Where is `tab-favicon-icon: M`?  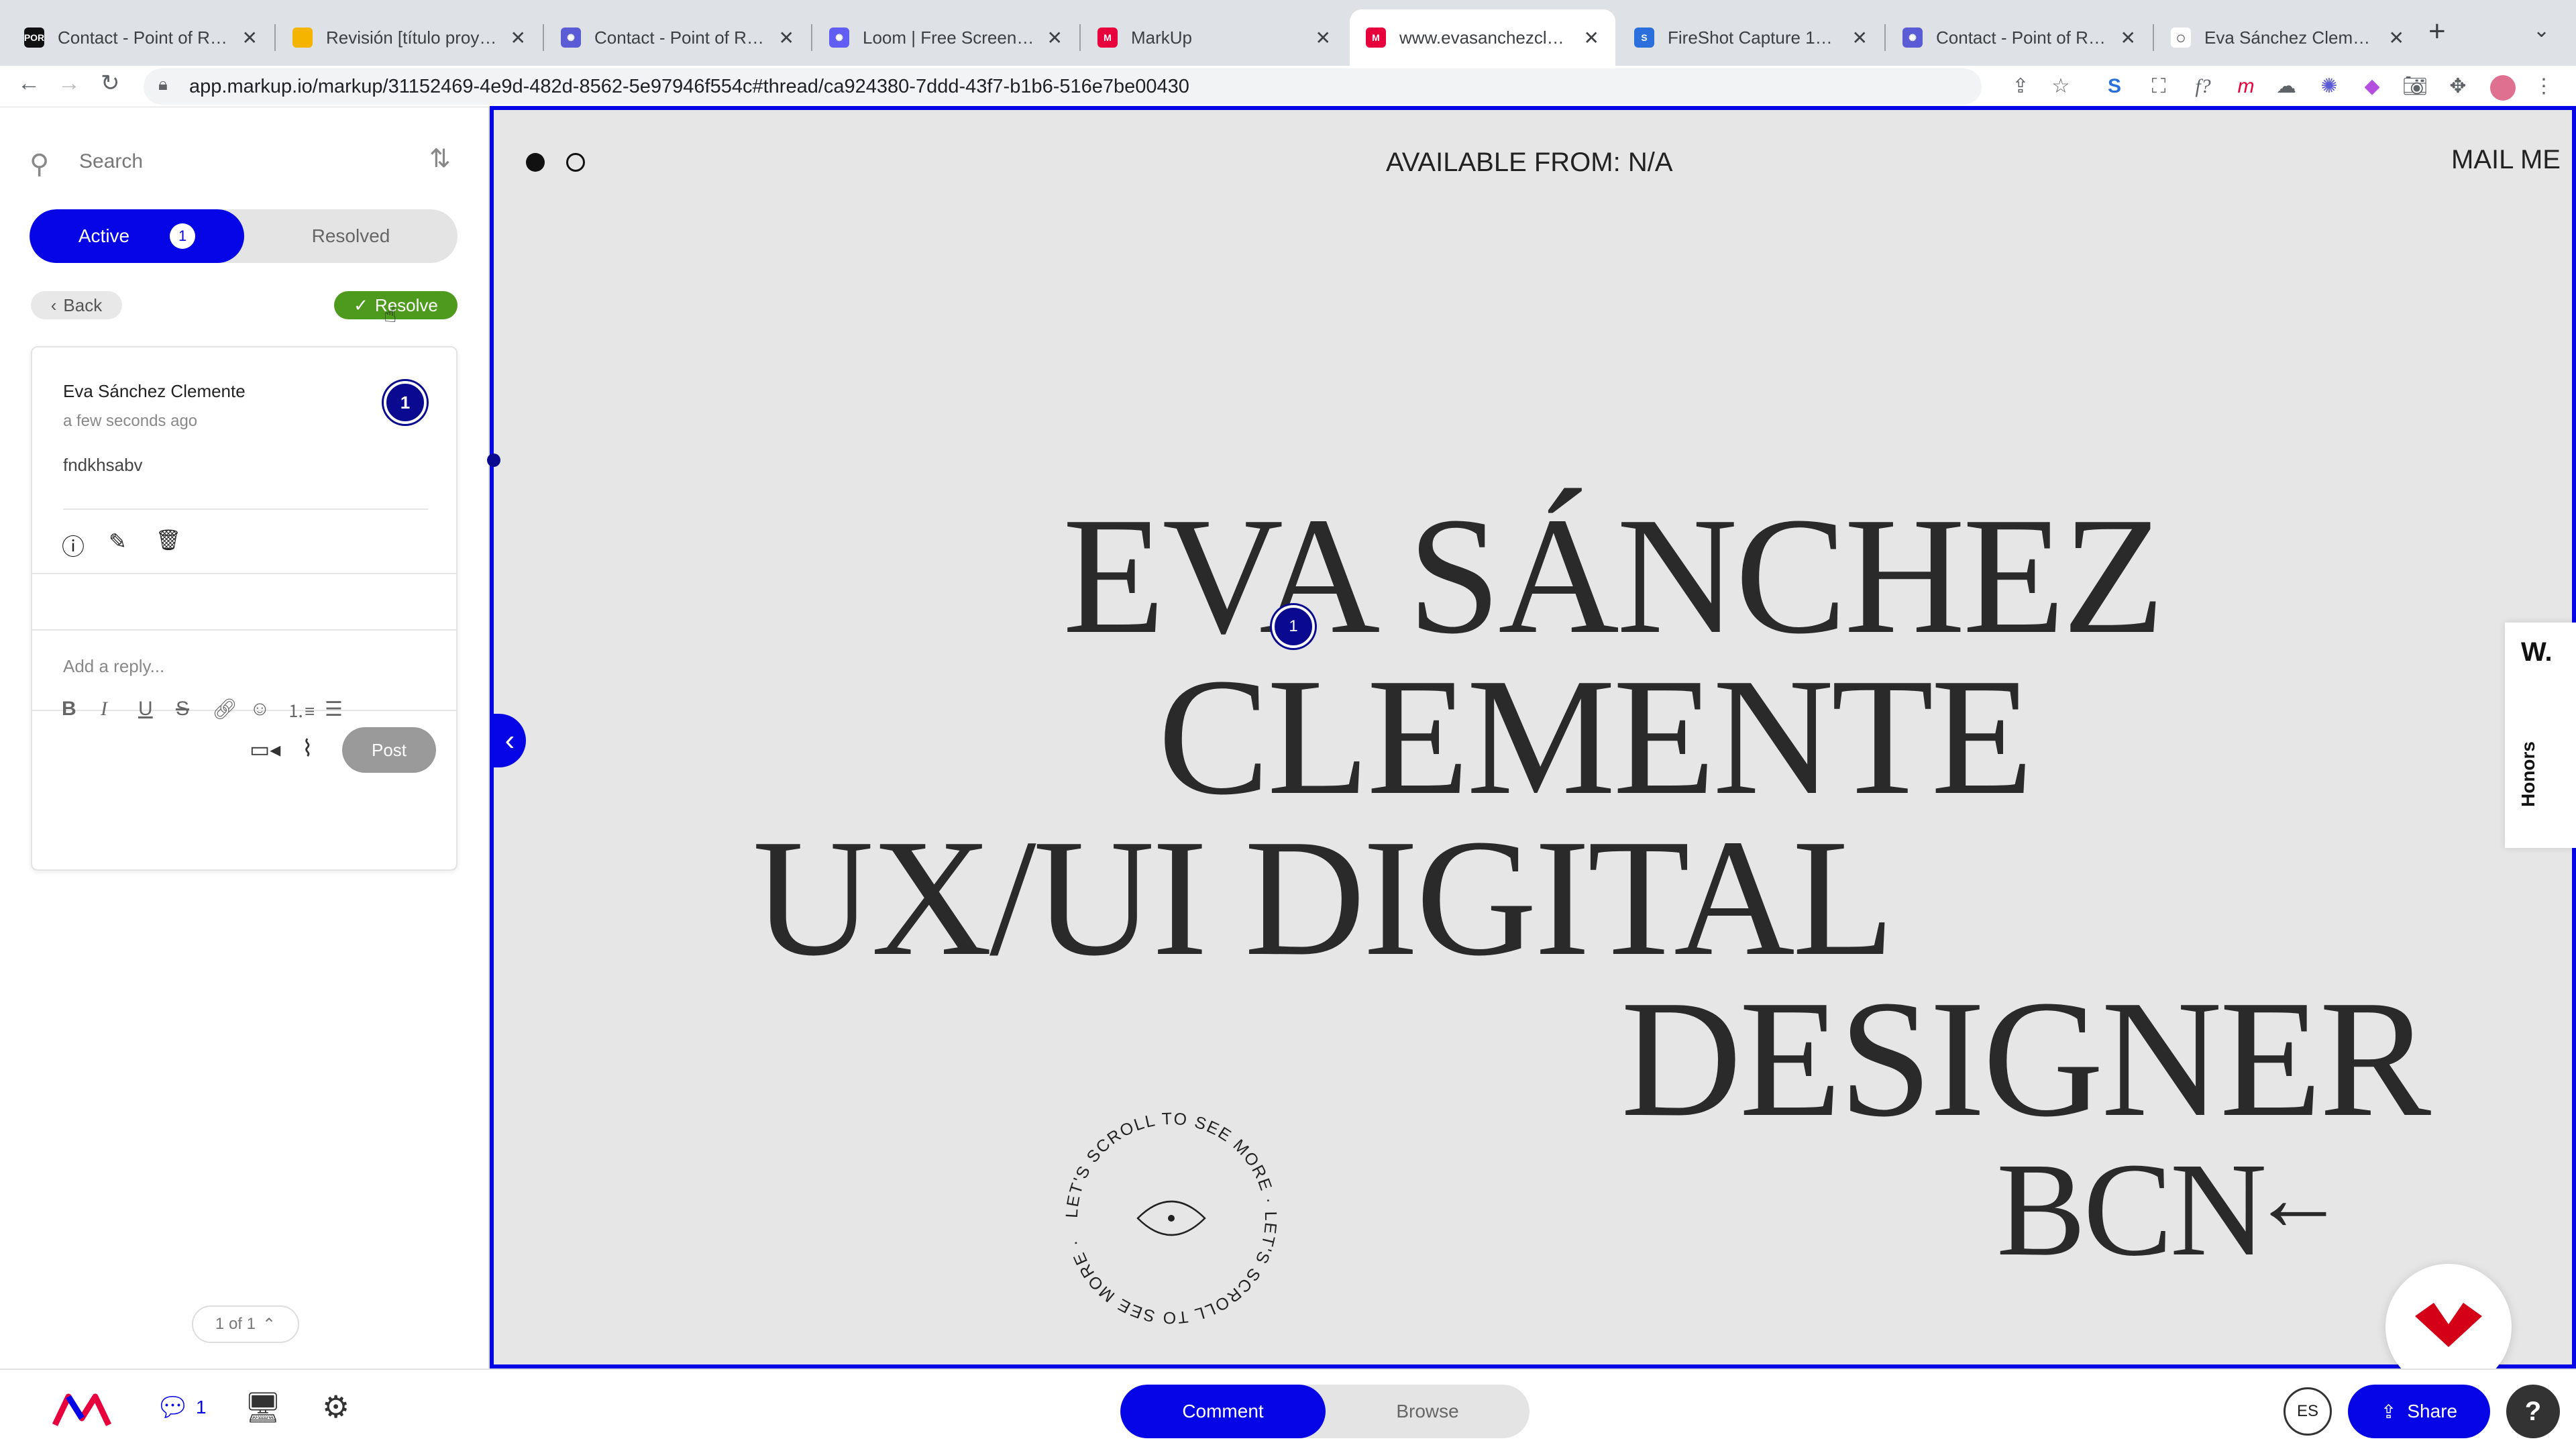
tab-favicon-icon: M is located at coordinates (1107, 38).